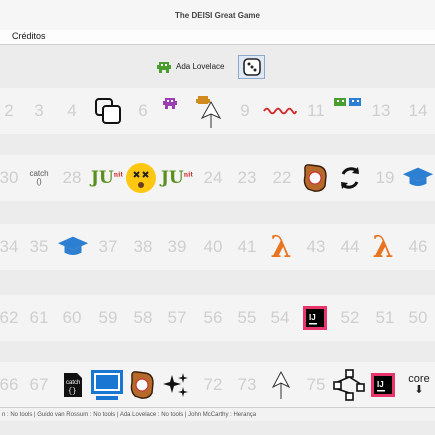 The height and width of the screenshot is (435, 435). I want to click on baseball-glove-icon, so click(315, 178).